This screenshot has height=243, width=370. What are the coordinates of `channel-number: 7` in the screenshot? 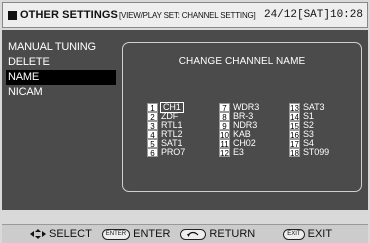 It's located at (224, 108).